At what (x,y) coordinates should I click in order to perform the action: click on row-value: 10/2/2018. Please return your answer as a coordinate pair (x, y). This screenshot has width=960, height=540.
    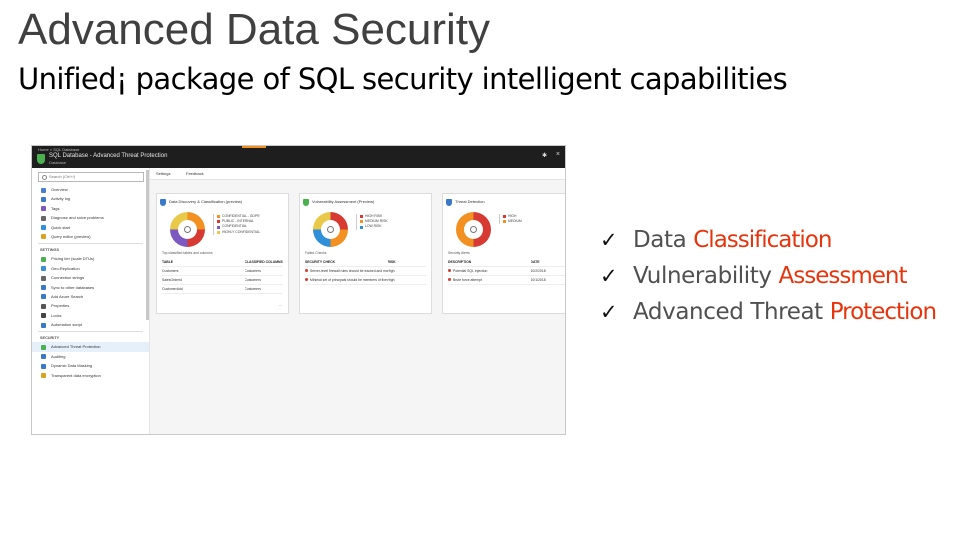
    Looking at the image, I should click on (538, 271).